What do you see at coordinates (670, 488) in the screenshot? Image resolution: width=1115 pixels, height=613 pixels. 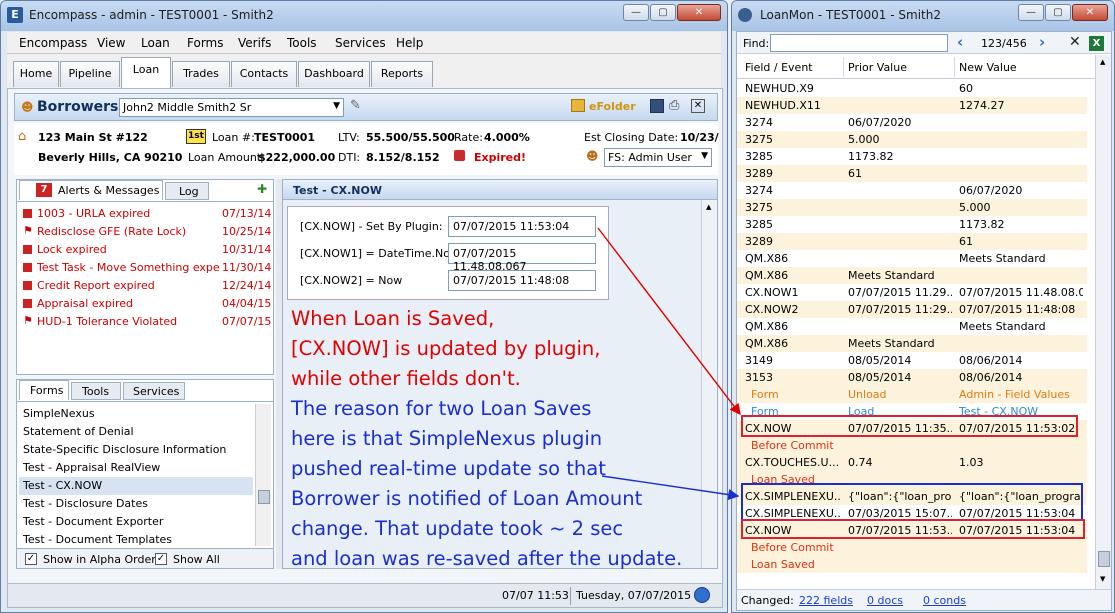 I see `blue-arrow` at bounding box center [670, 488].